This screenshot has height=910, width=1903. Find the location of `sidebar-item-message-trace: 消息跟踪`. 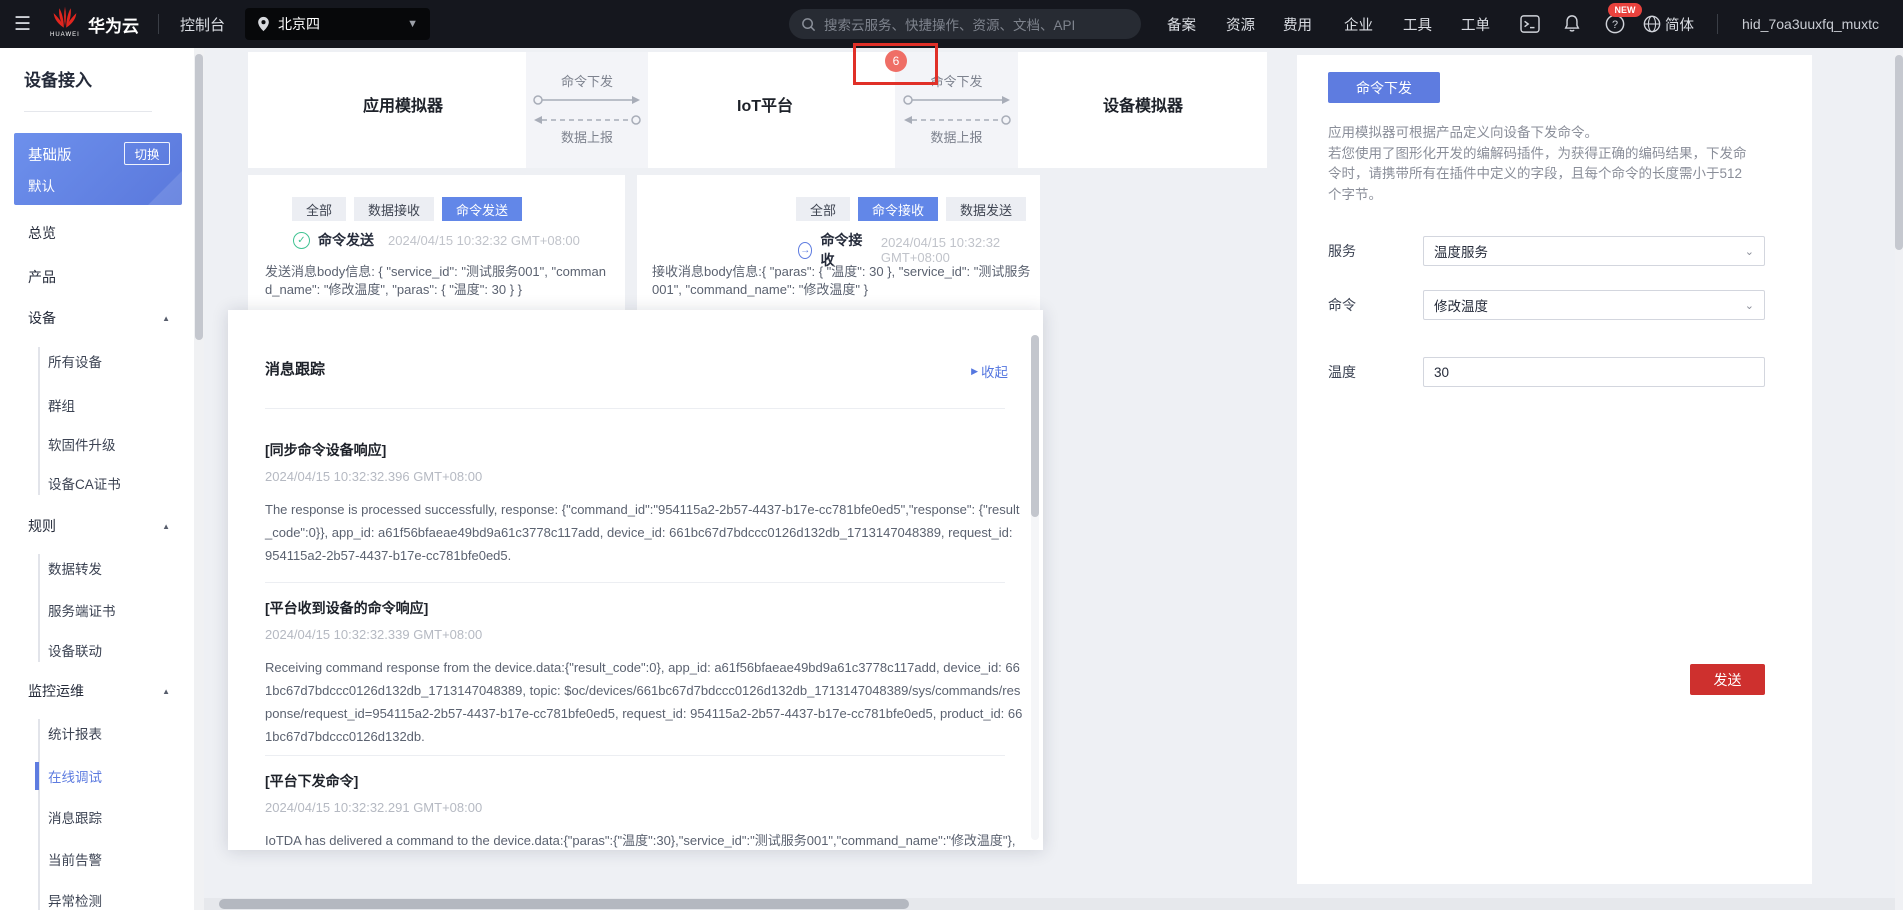

sidebar-item-message-trace: 消息跟踪 is located at coordinates (113, 817).